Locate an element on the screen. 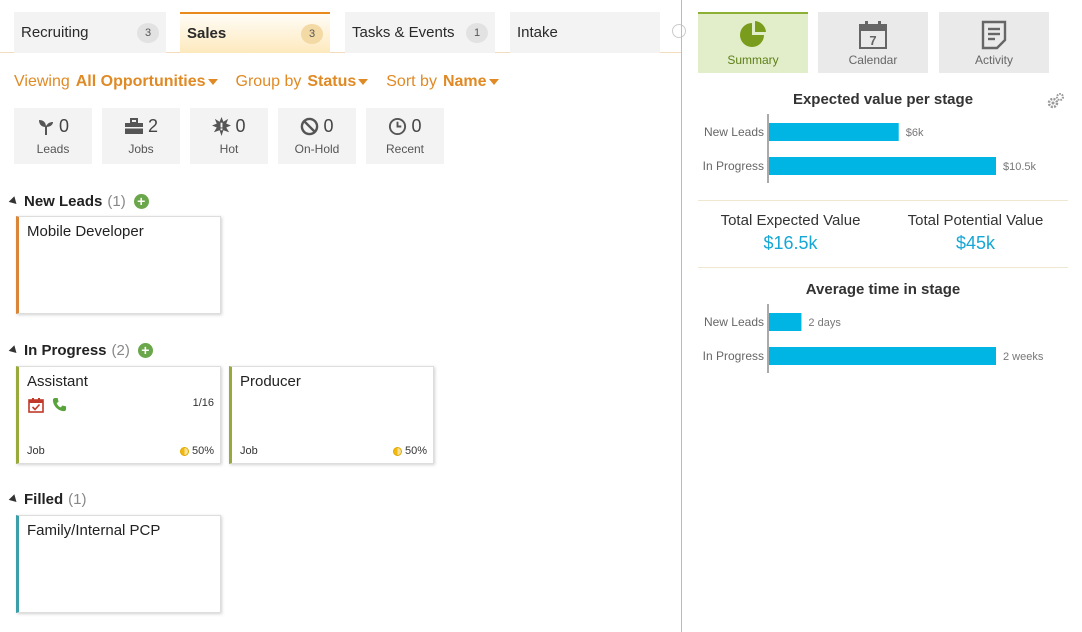 The width and height of the screenshot is (1082, 632). filter-label: Jobs is located at coordinates (141, 149).